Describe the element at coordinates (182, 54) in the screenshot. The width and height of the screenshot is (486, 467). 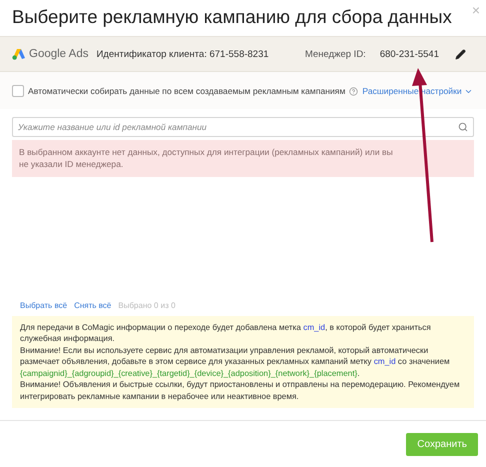
I see `client-id: Идентификатор клиента: 671-558-8231` at that location.